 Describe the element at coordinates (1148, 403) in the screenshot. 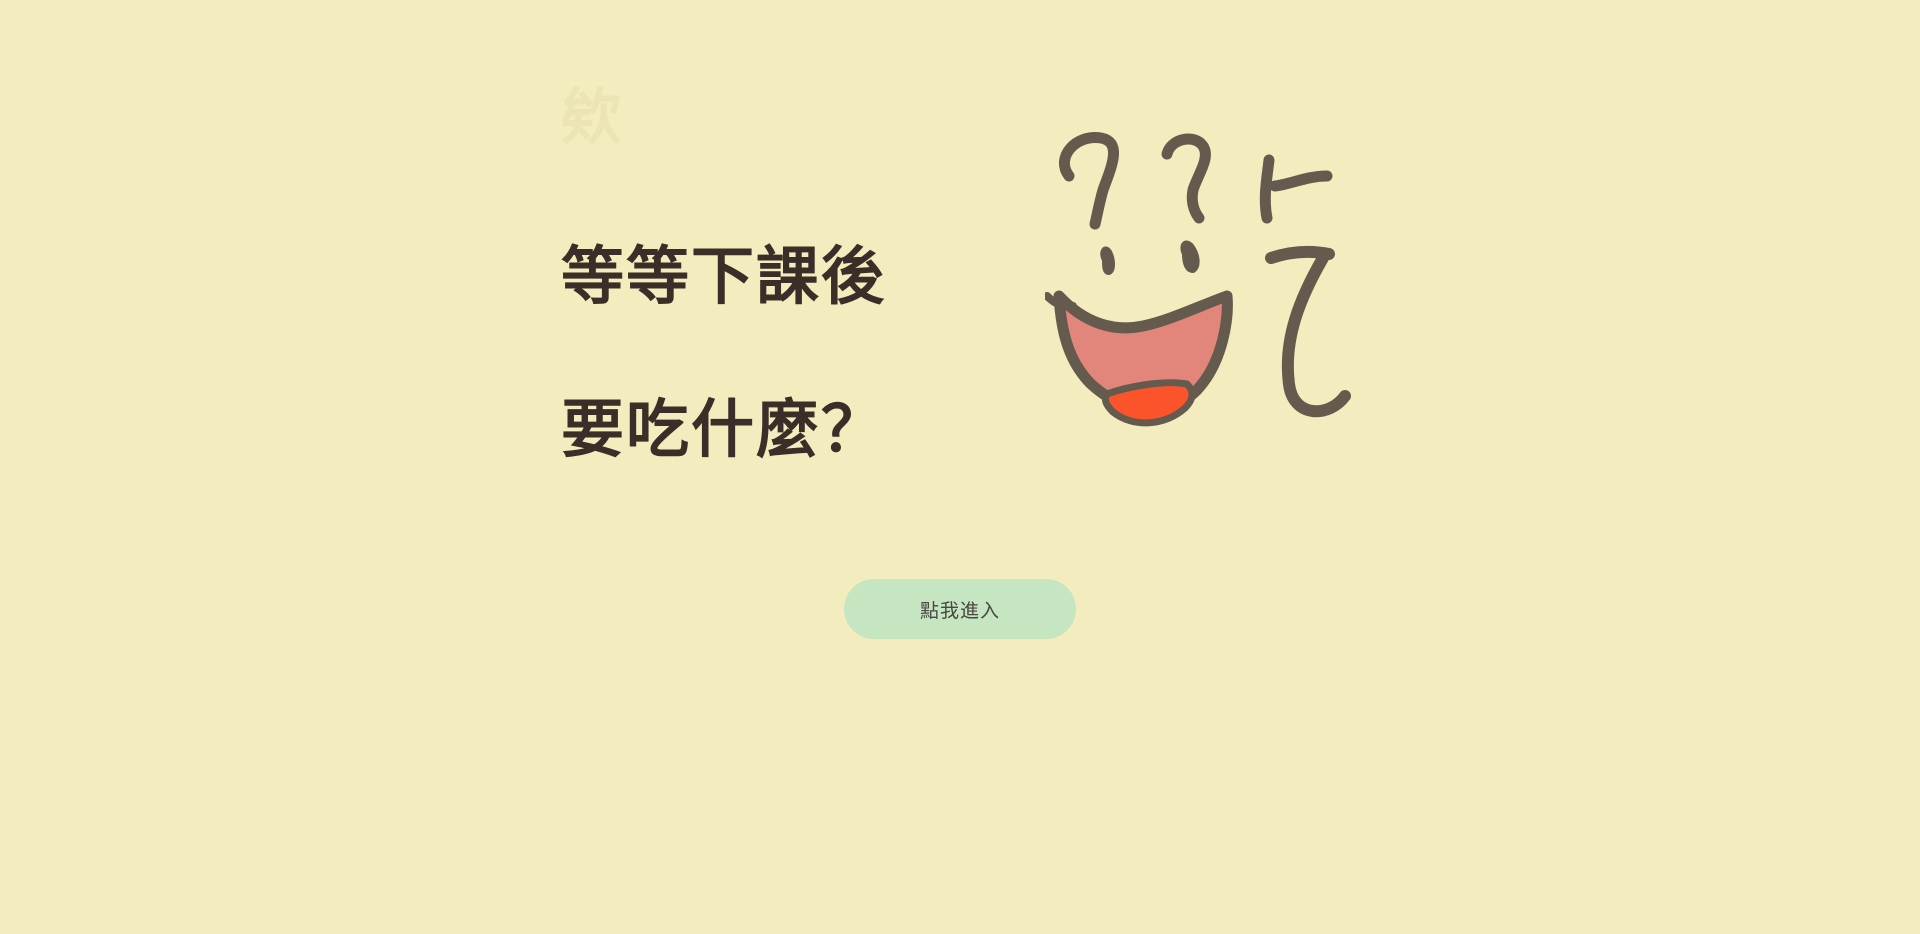

I see `tongue-icon` at that location.